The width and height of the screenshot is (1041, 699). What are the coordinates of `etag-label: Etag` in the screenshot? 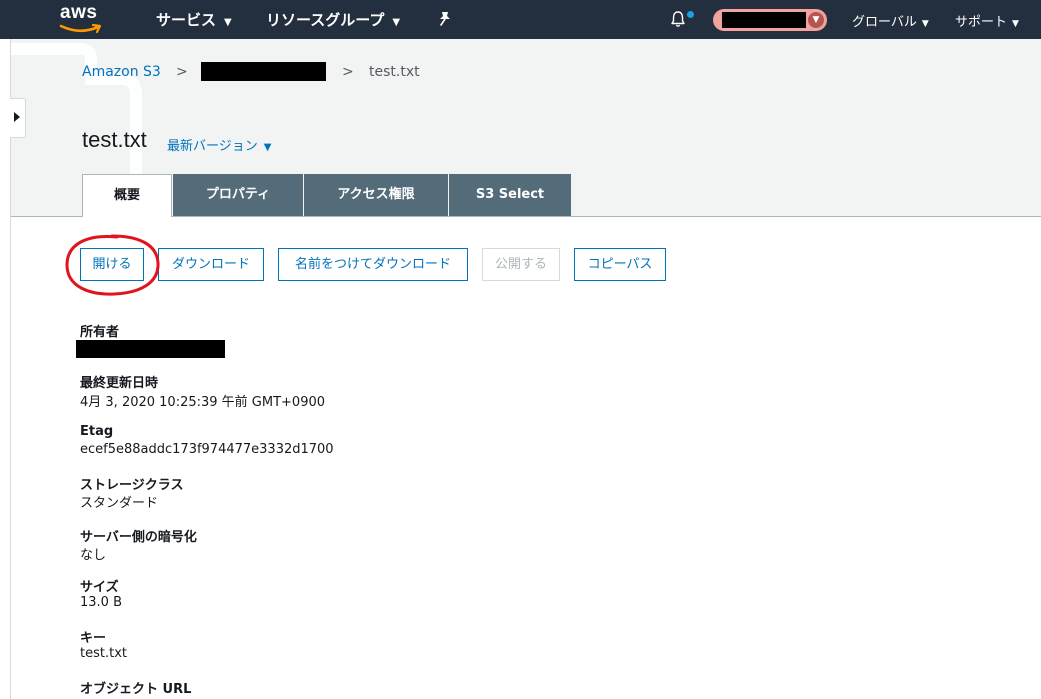 It's located at (97, 431).